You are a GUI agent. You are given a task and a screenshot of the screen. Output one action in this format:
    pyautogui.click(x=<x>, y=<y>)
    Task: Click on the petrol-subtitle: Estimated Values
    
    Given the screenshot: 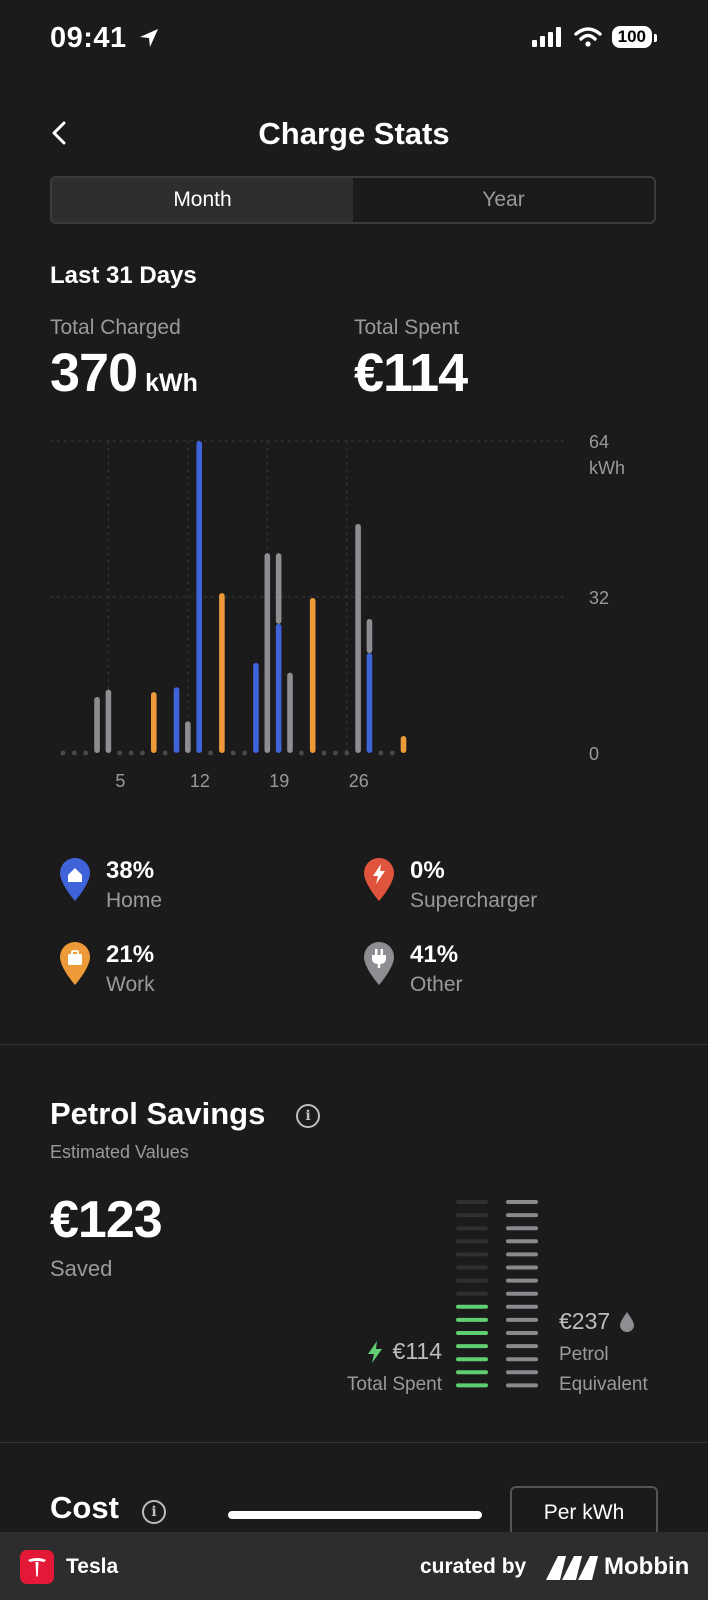 What is the action you would take?
    pyautogui.click(x=119, y=1152)
    